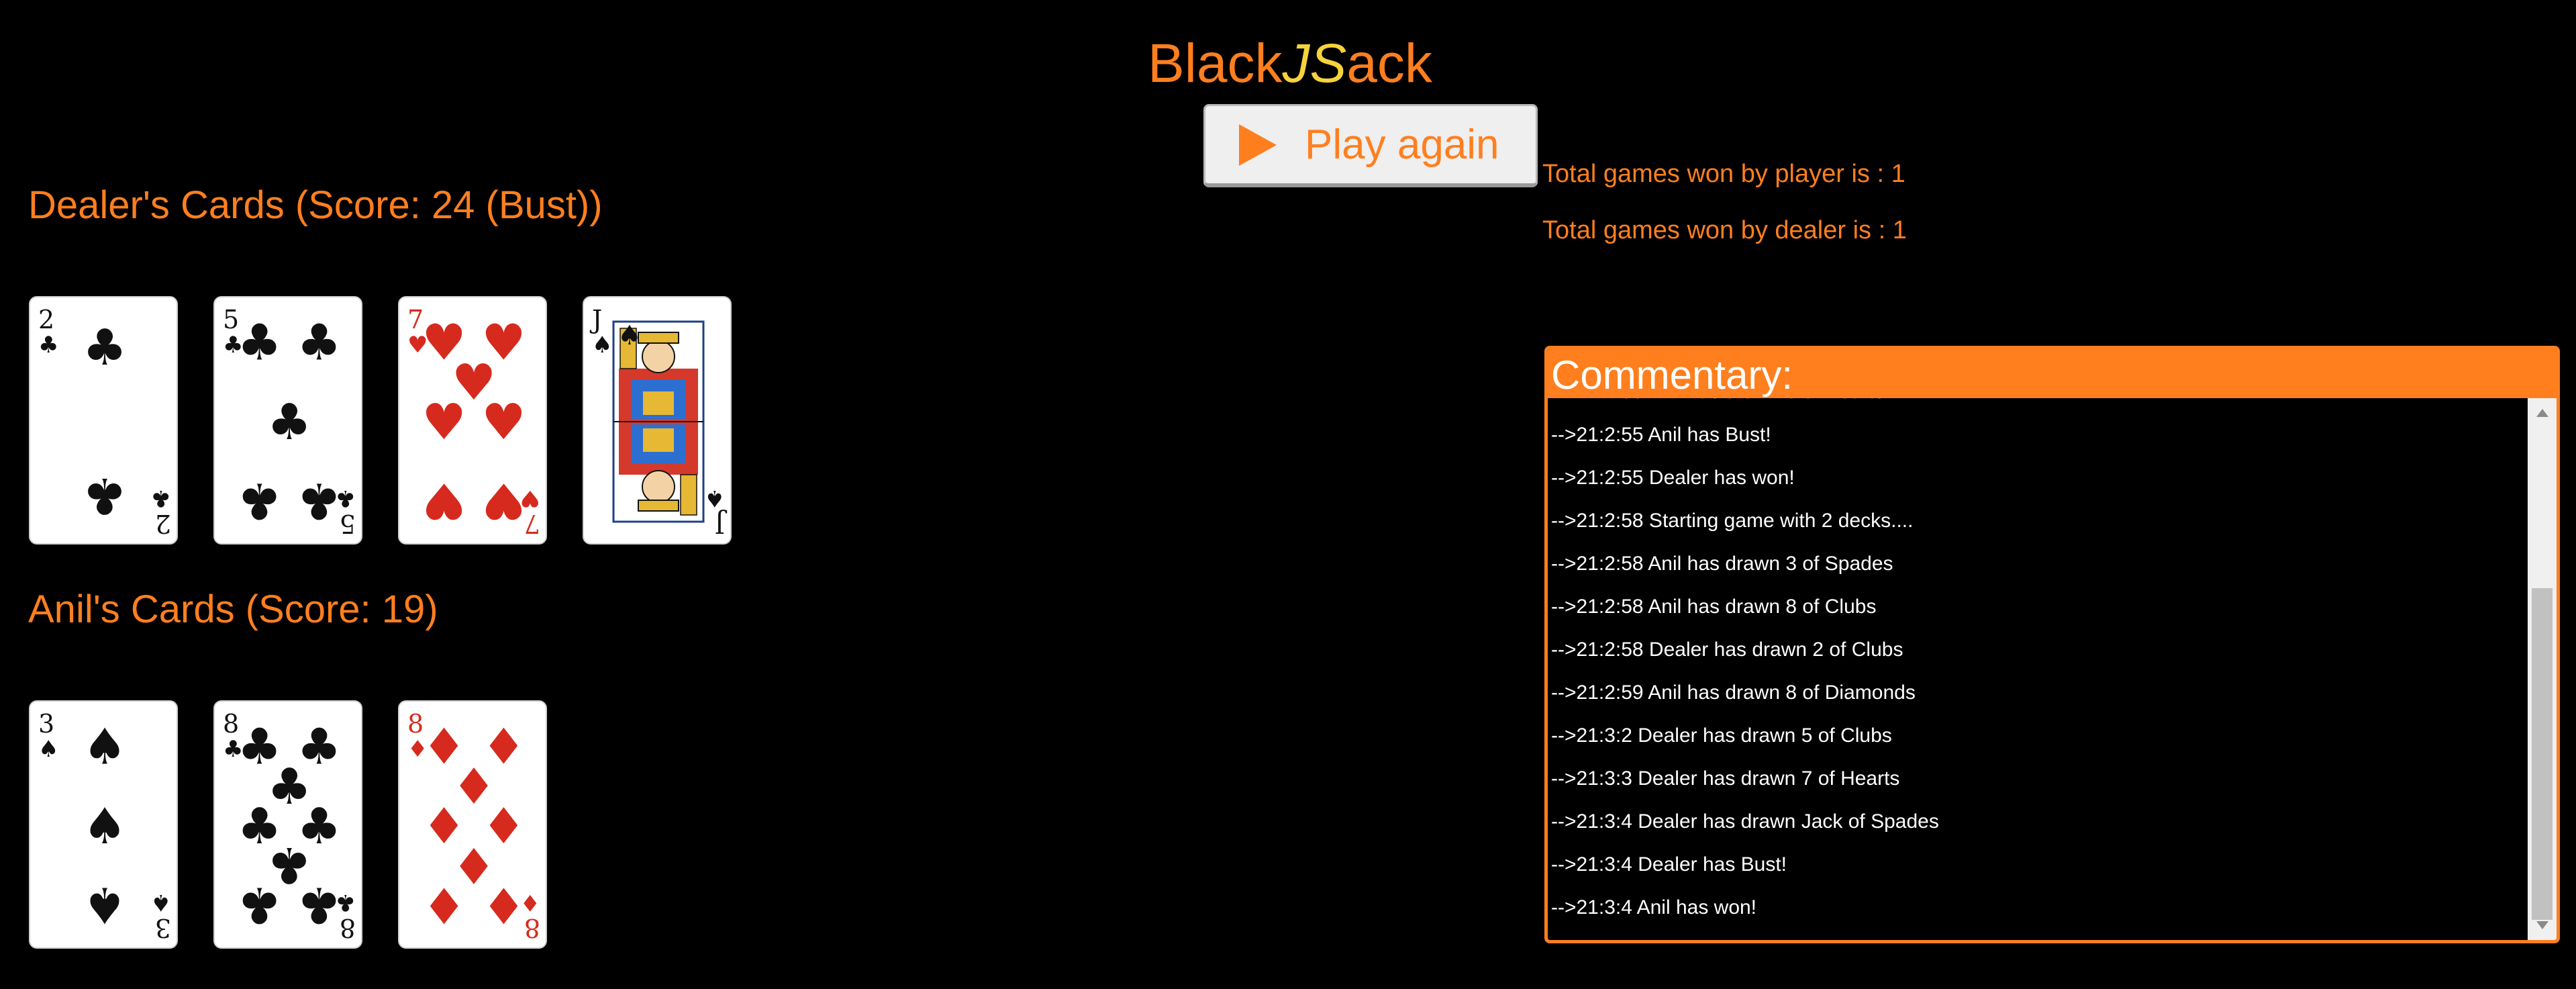 The height and width of the screenshot is (989, 2576). I want to click on play-again-button: Play again, so click(1370, 145).